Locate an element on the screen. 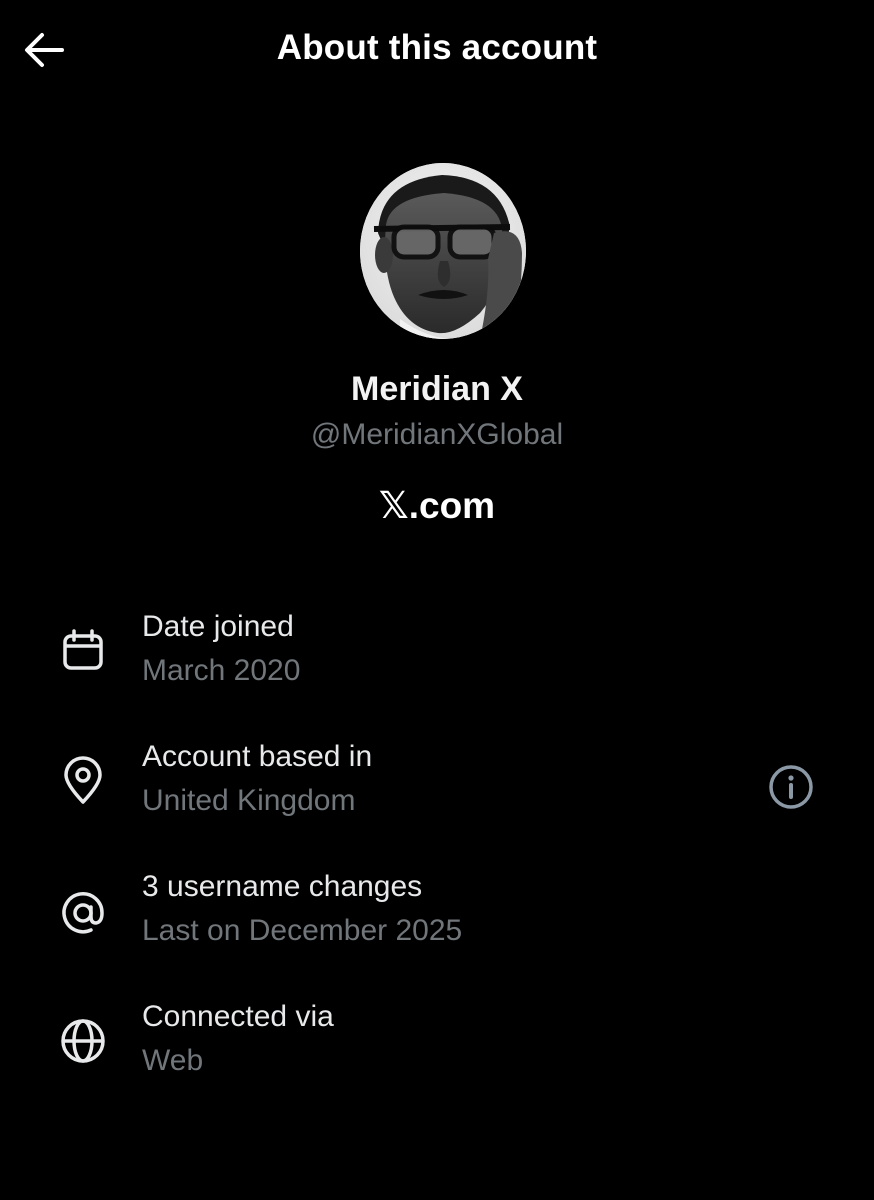  info-button is located at coordinates (791, 787).